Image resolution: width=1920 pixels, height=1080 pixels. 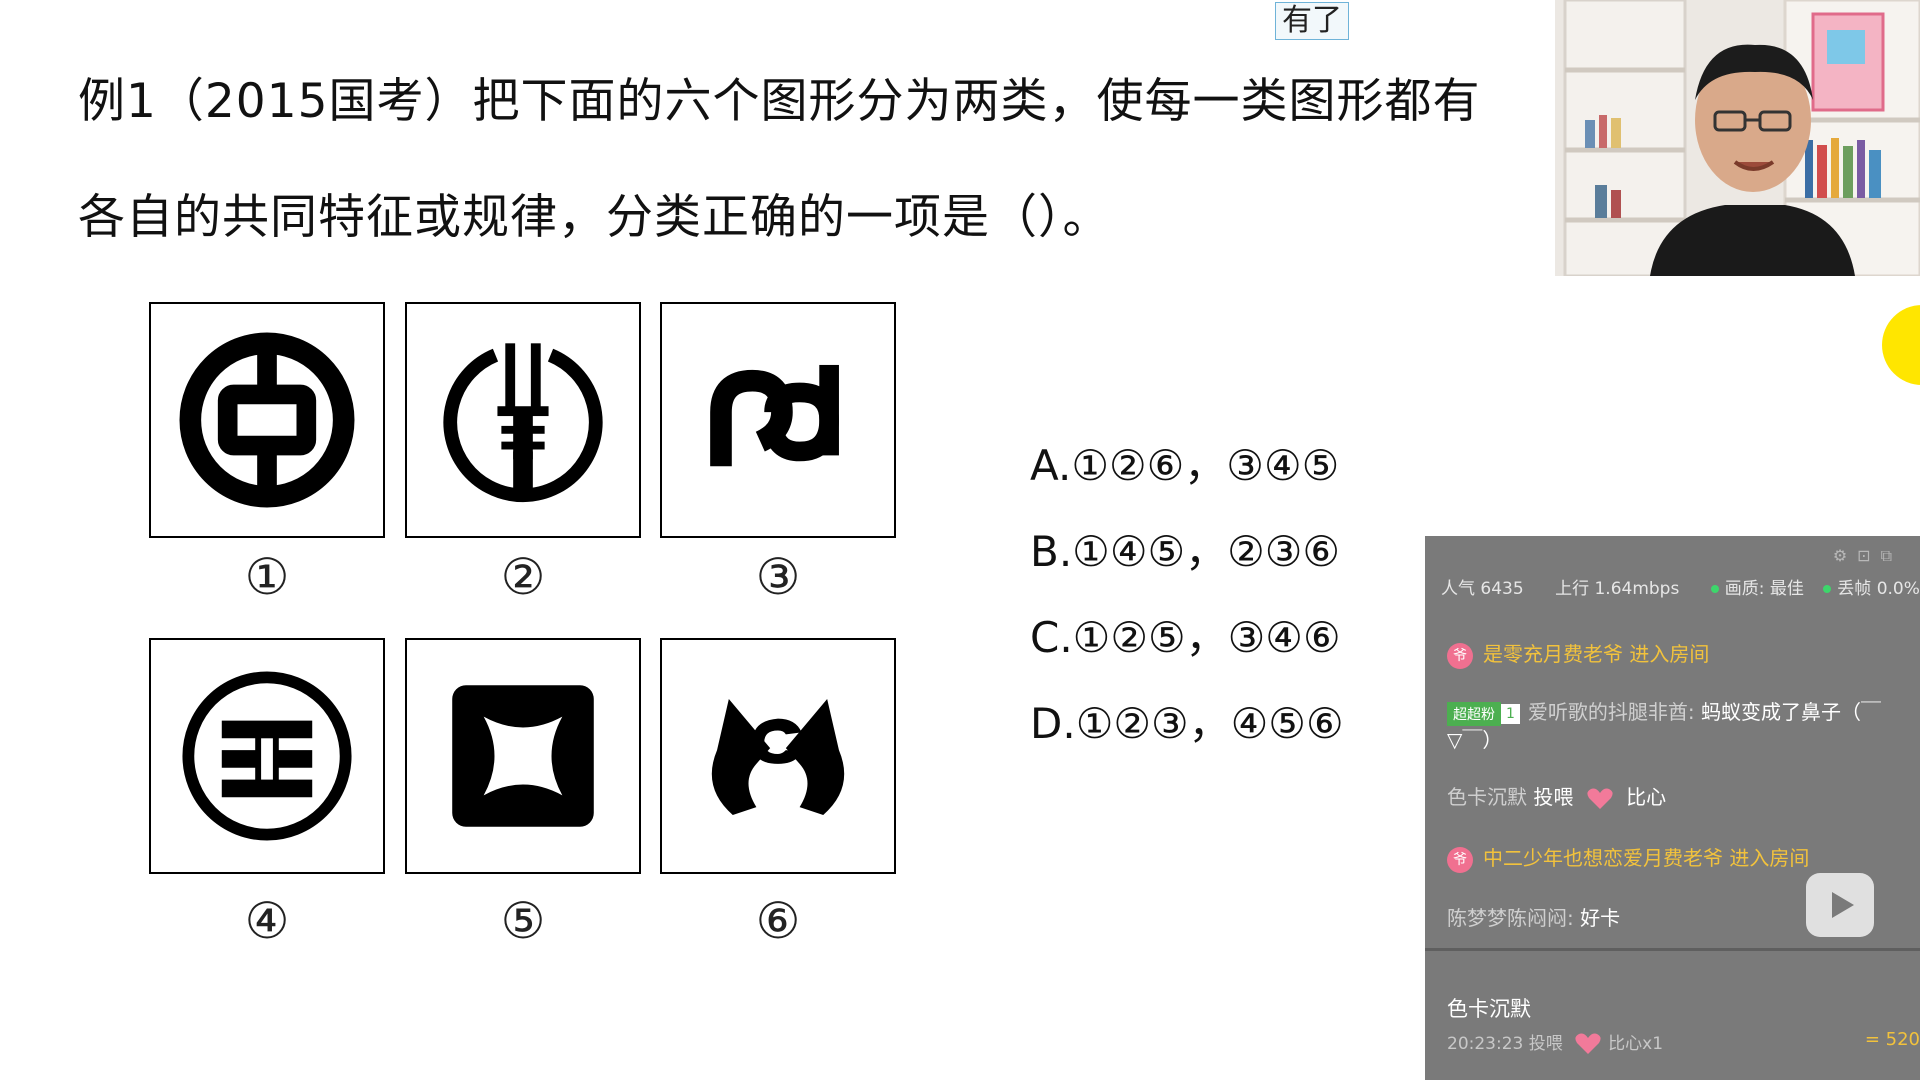 I want to click on figure-label-3: ③, so click(x=778, y=577).